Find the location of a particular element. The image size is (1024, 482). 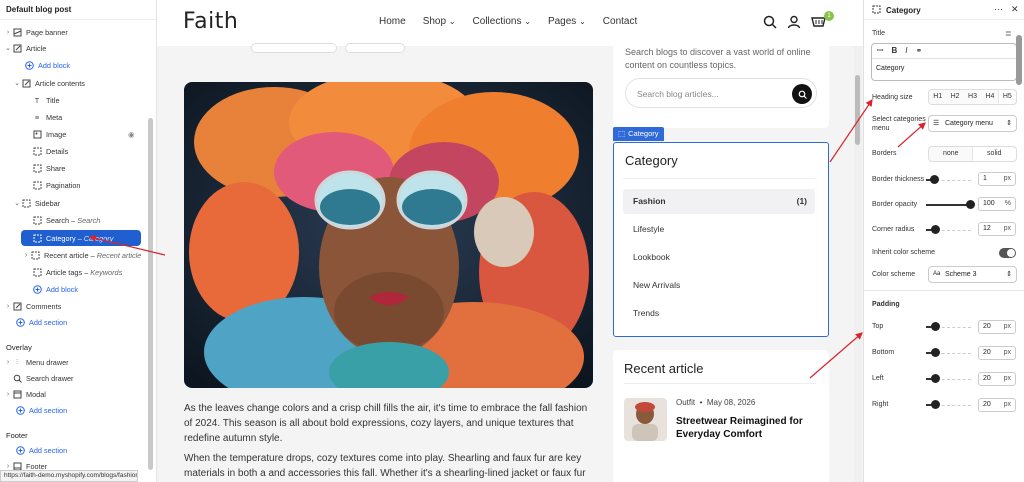

border-none-option: none is located at coordinates (951, 154).